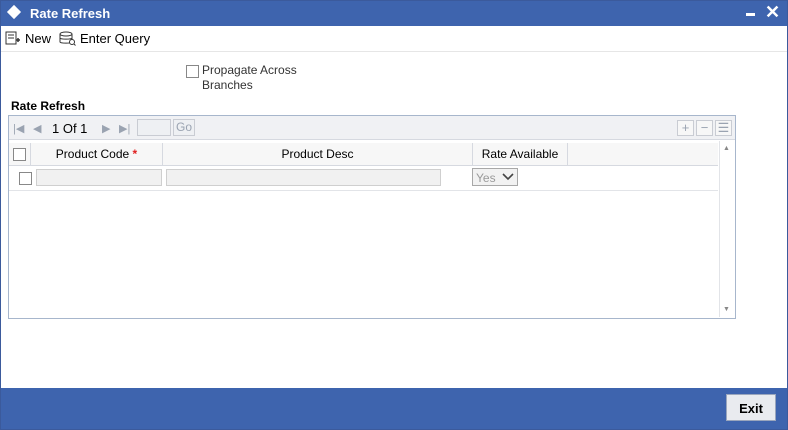 The height and width of the screenshot is (430, 788). Describe the element at coordinates (48, 106) in the screenshot. I see `section-title: Rate Refresh` at that location.